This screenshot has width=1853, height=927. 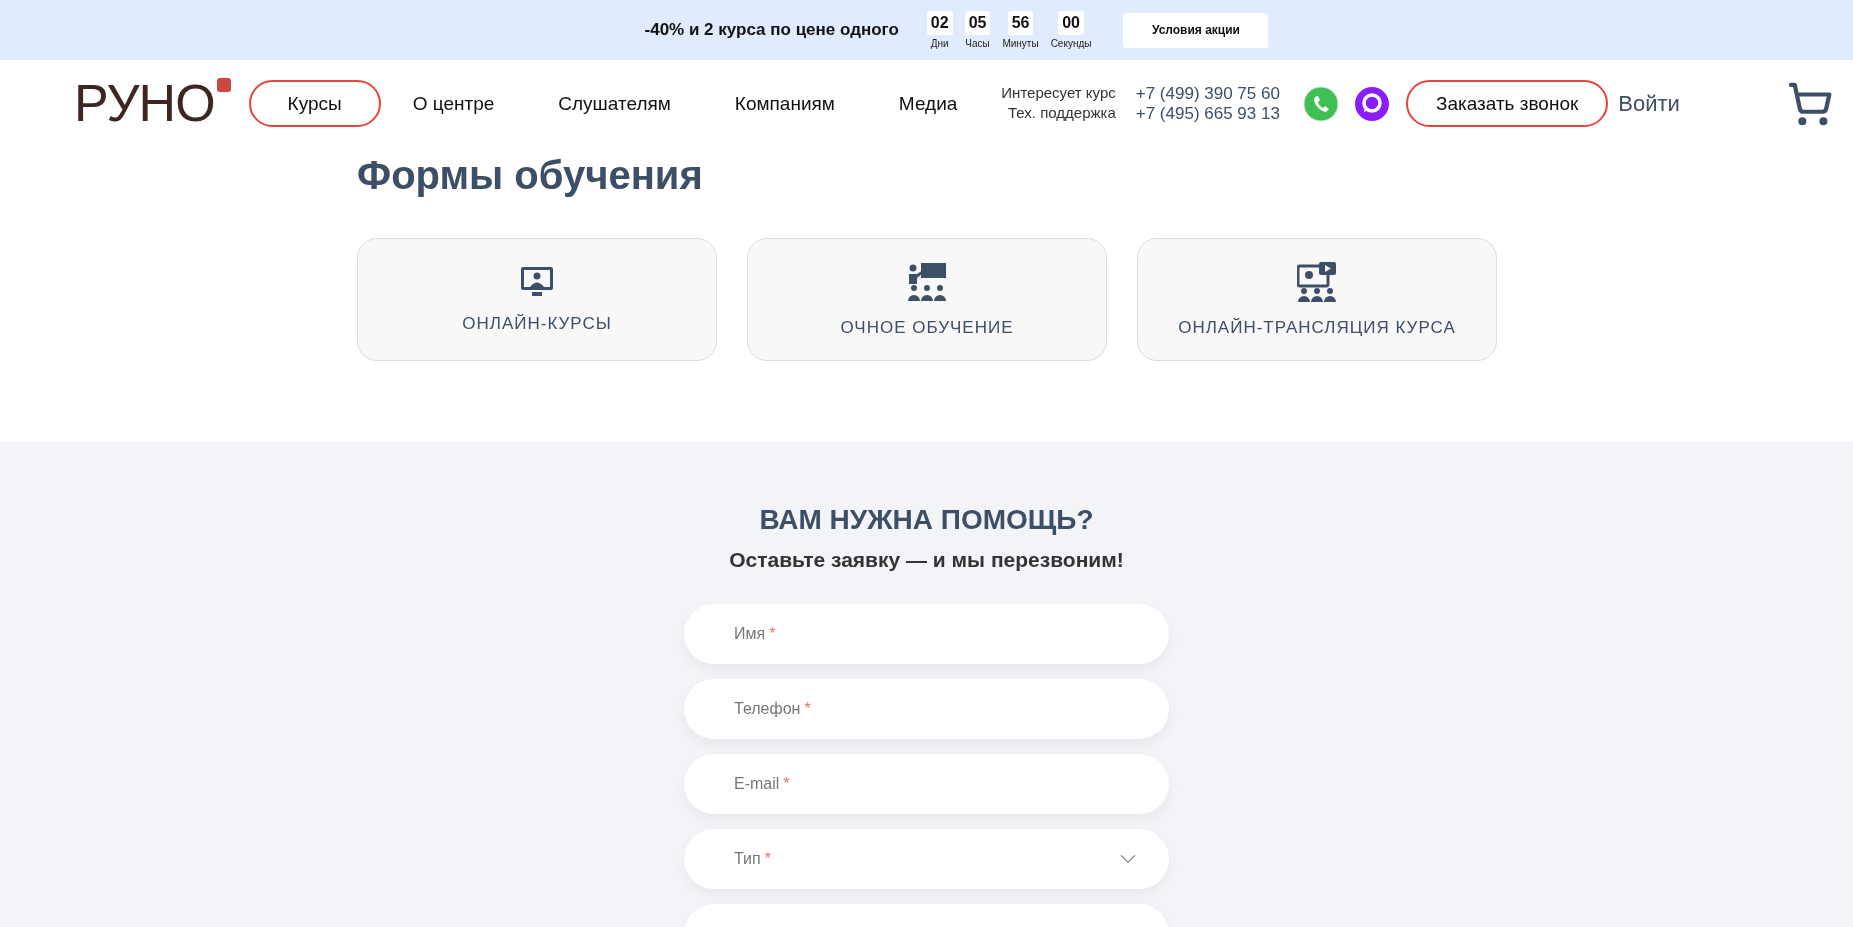 I want to click on countdown-value: 05, so click(x=977, y=23).